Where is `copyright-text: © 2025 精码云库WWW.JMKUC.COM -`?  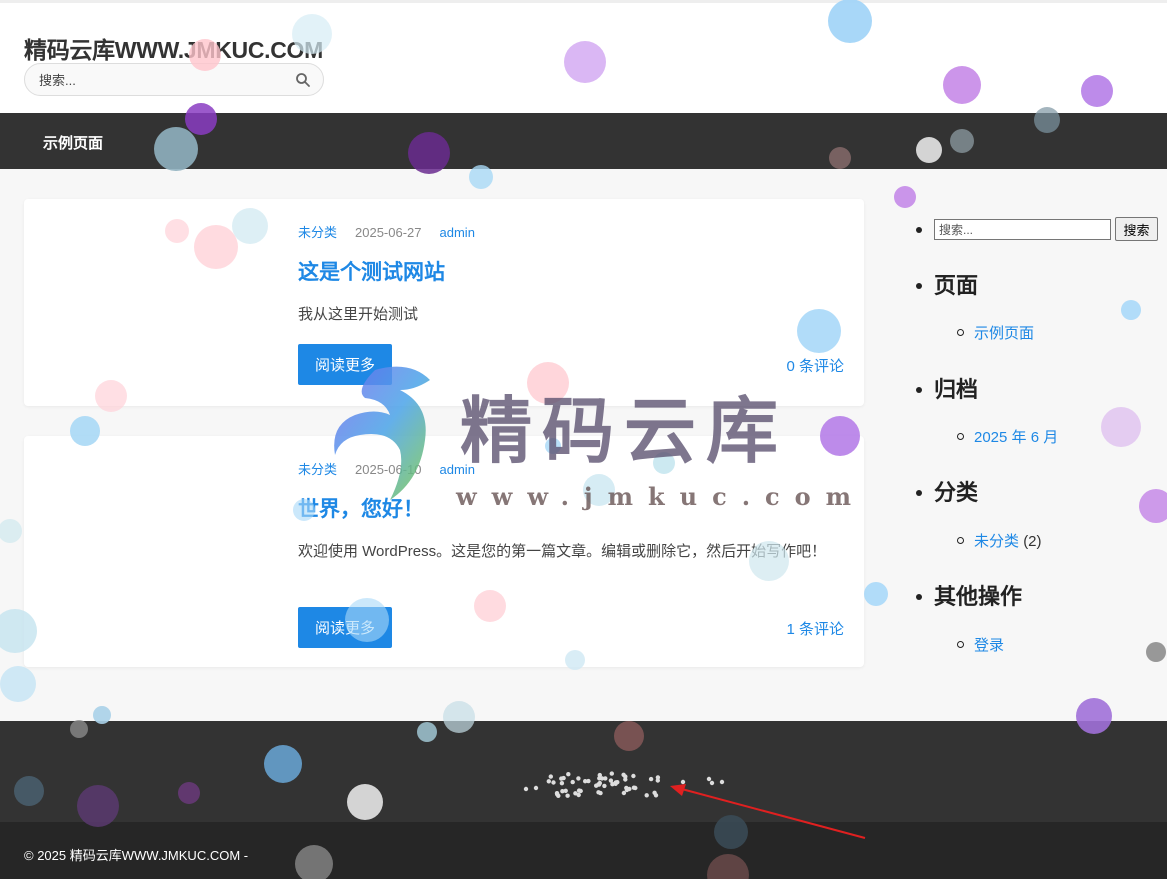 copyright-text: © 2025 精码云库WWW.JMKUC.COM - is located at coordinates (136, 855).